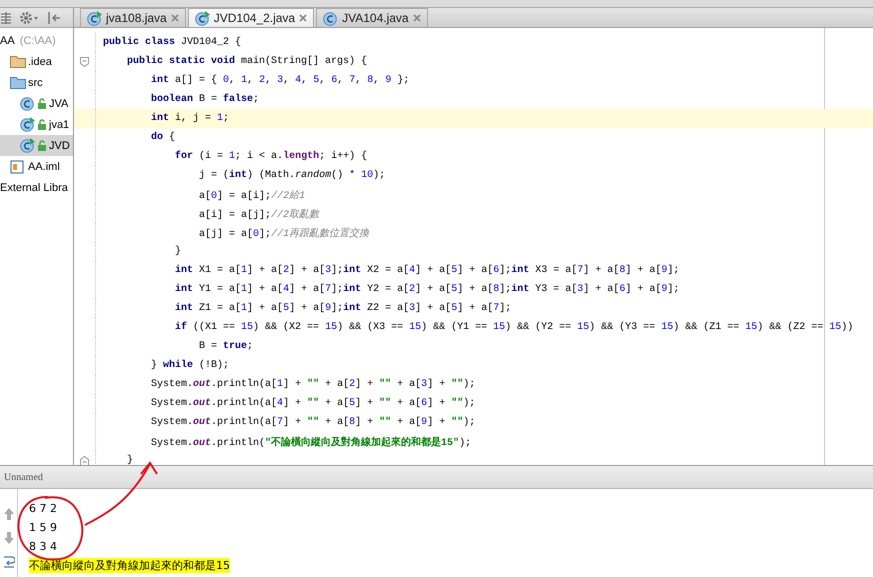 This screenshot has width=873, height=577. What do you see at coordinates (172, 42) in the screenshot?
I see `code-line: public class JVD104_2 {` at bounding box center [172, 42].